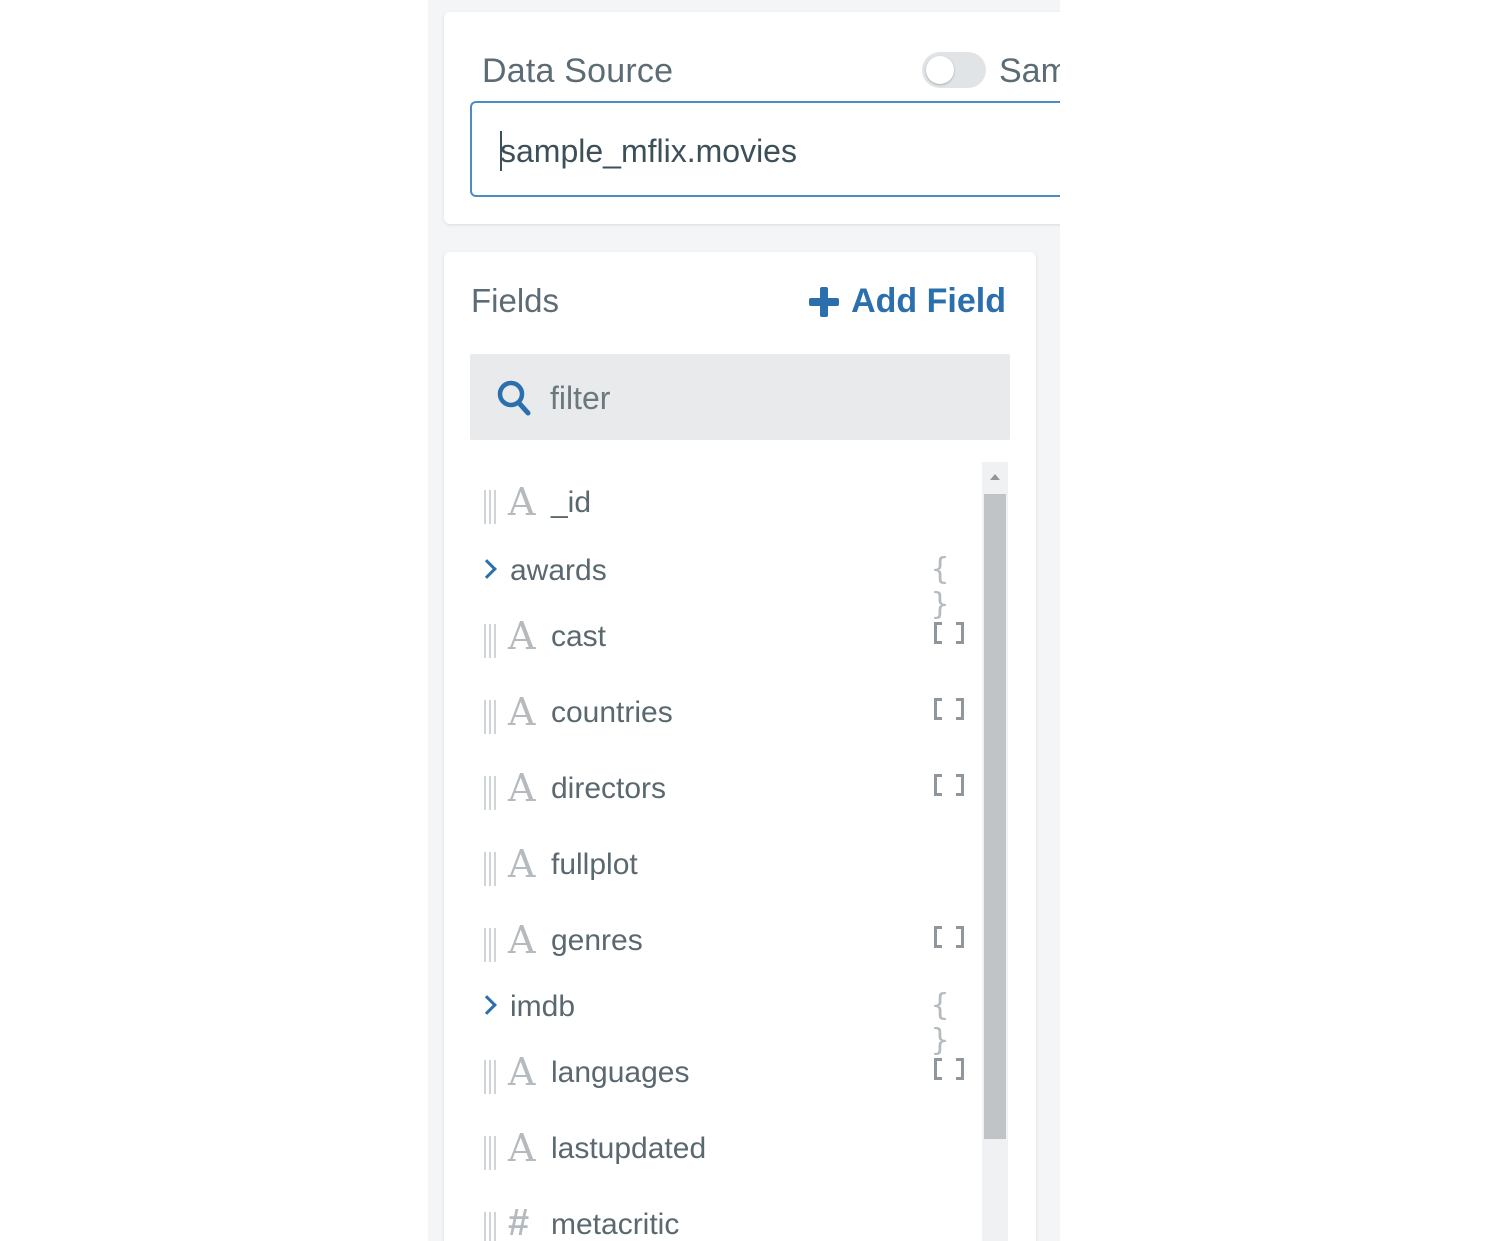 This screenshot has height=1241, width=1485. Describe the element at coordinates (709, 797) in the screenshot. I see `field-row-directors: A directors` at that location.